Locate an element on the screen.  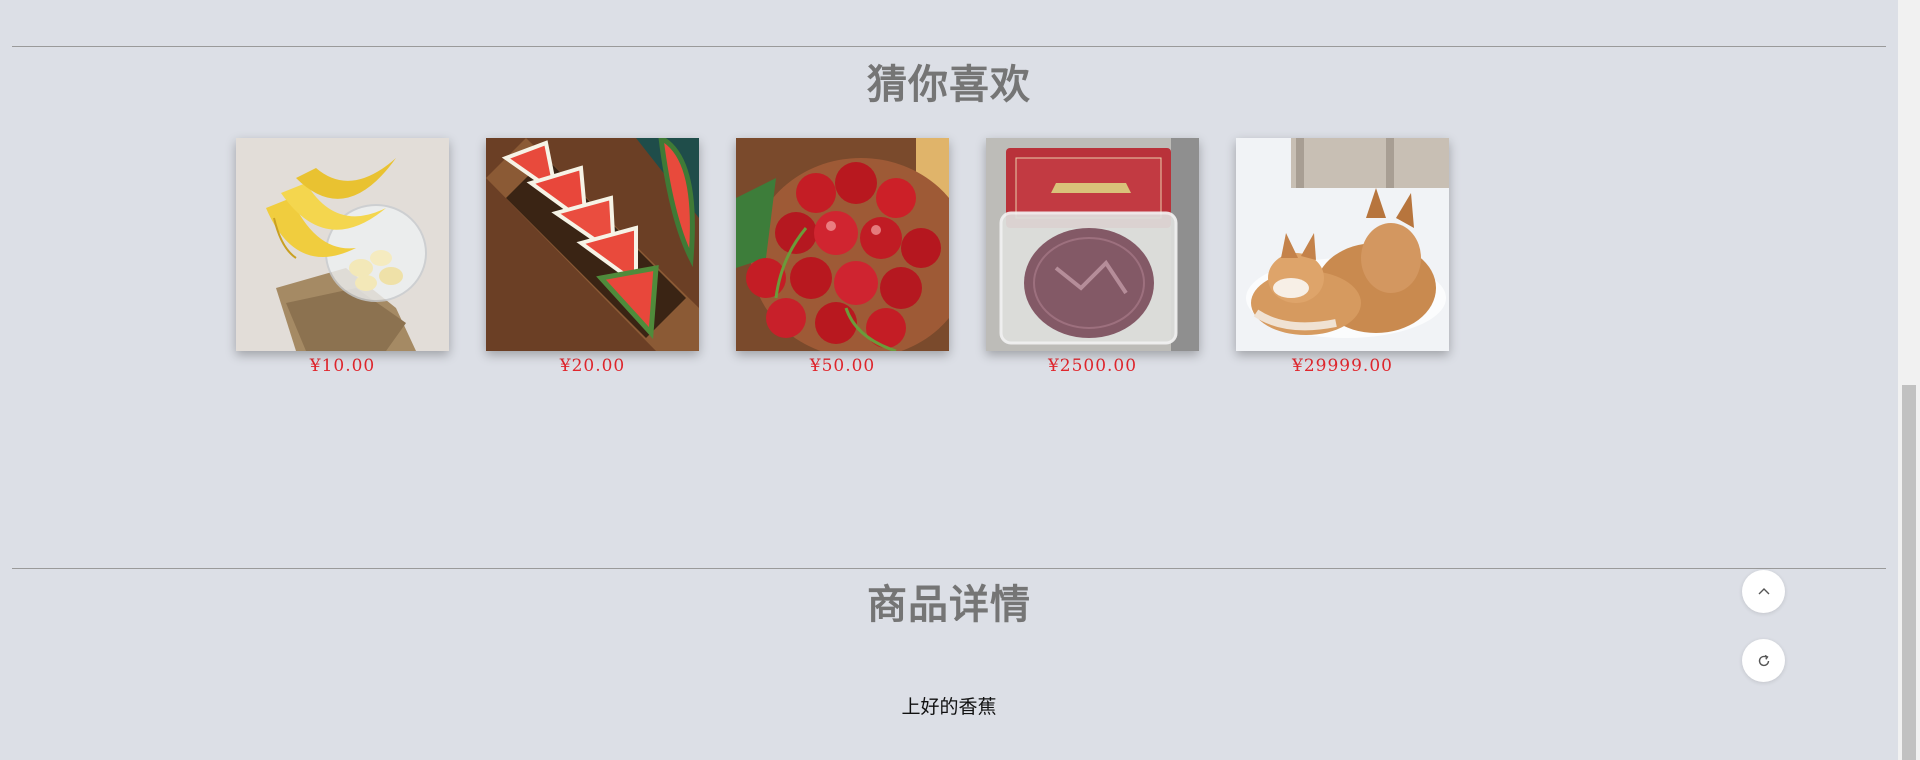
product-image-cherry is located at coordinates (842, 244).